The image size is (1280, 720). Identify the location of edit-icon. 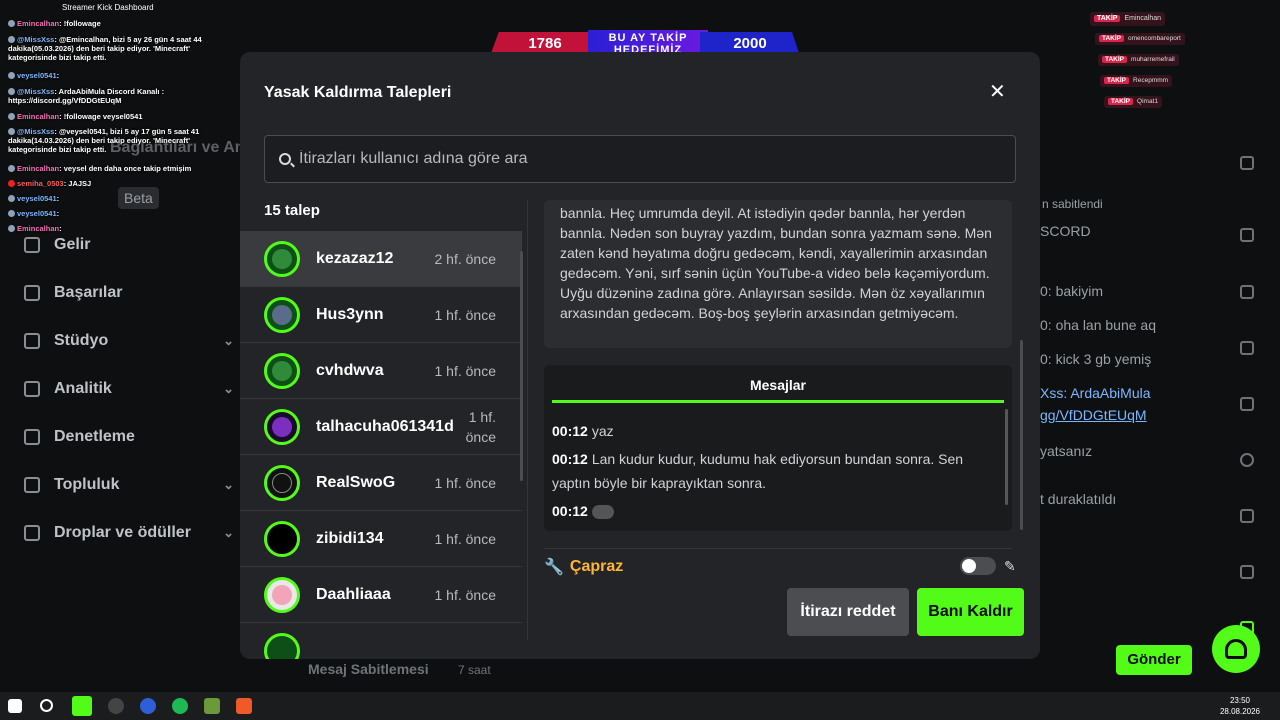
(1247, 163).